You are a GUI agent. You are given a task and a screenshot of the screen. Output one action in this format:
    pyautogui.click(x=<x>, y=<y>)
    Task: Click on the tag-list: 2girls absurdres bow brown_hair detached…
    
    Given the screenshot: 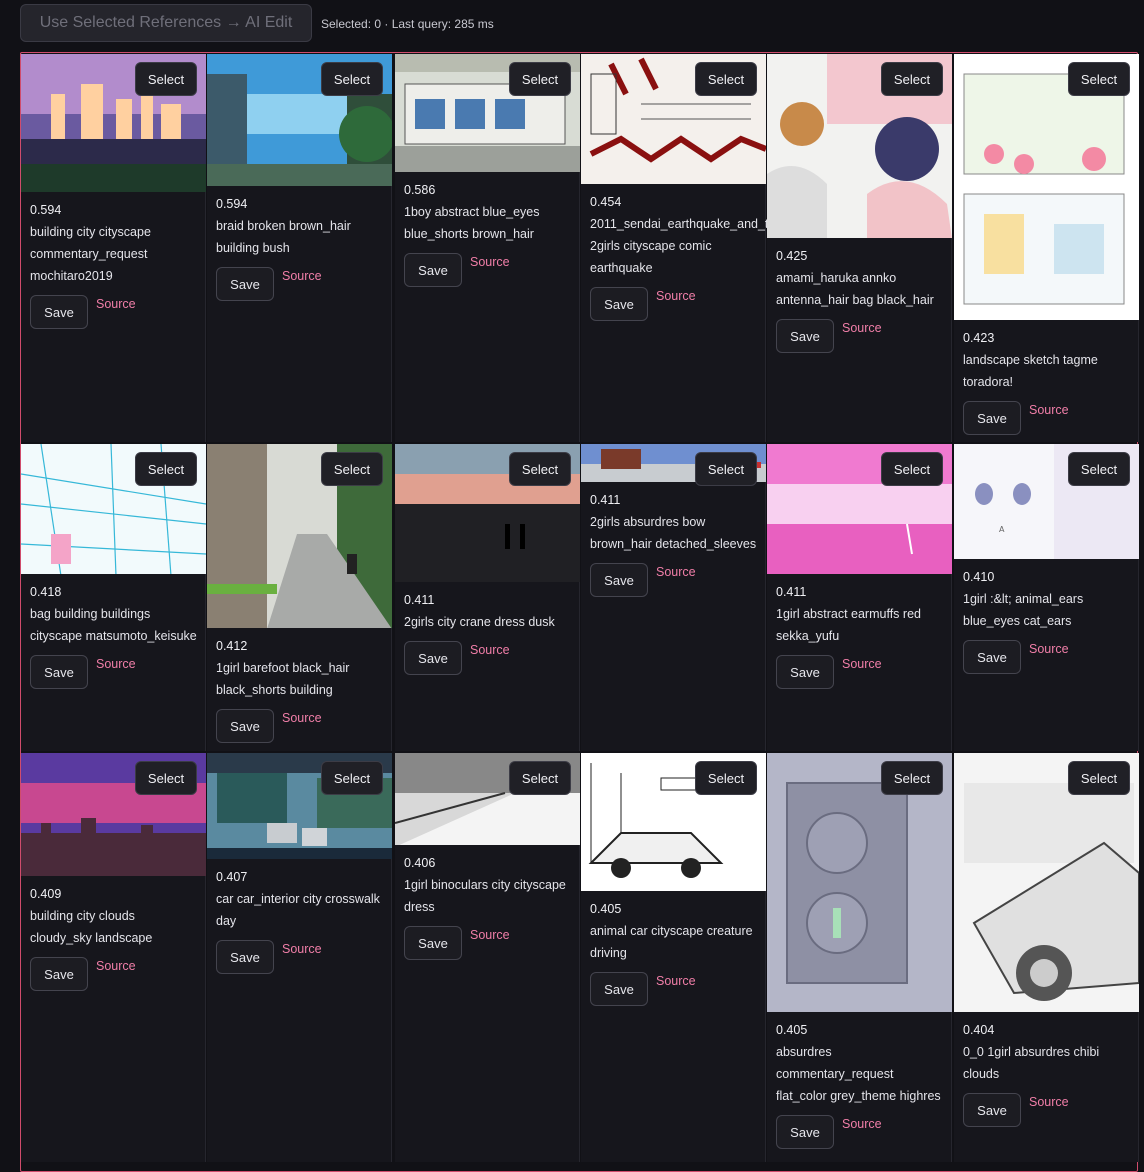 What is the action you would take?
    pyautogui.click(x=673, y=533)
    